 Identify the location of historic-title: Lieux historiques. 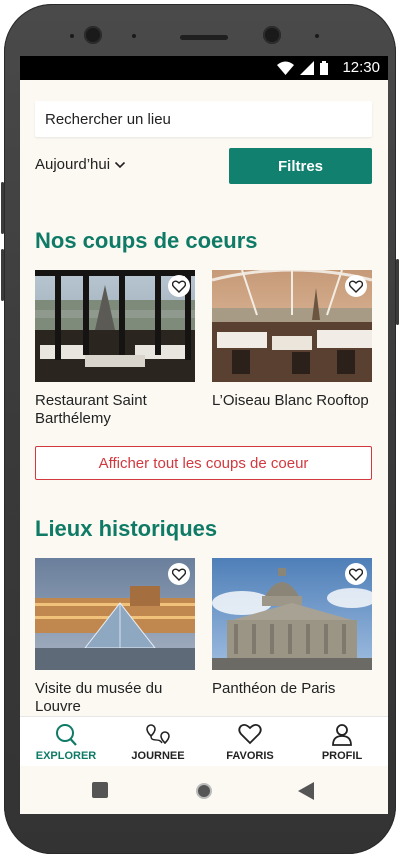
(126, 528).